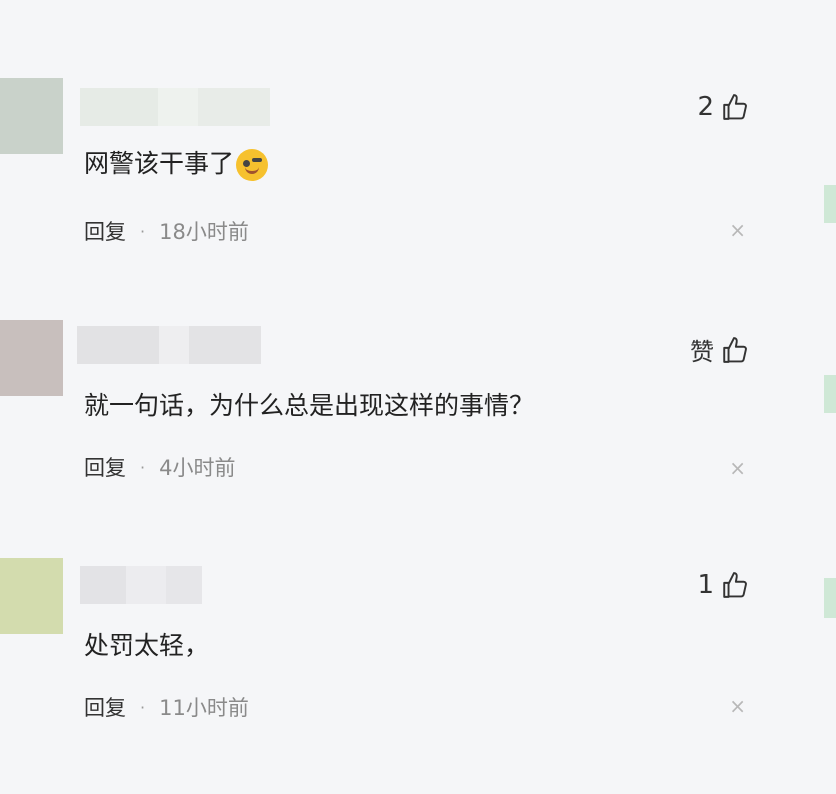 The width and height of the screenshot is (836, 794). I want to click on timestamp: 11小时前, so click(204, 708).